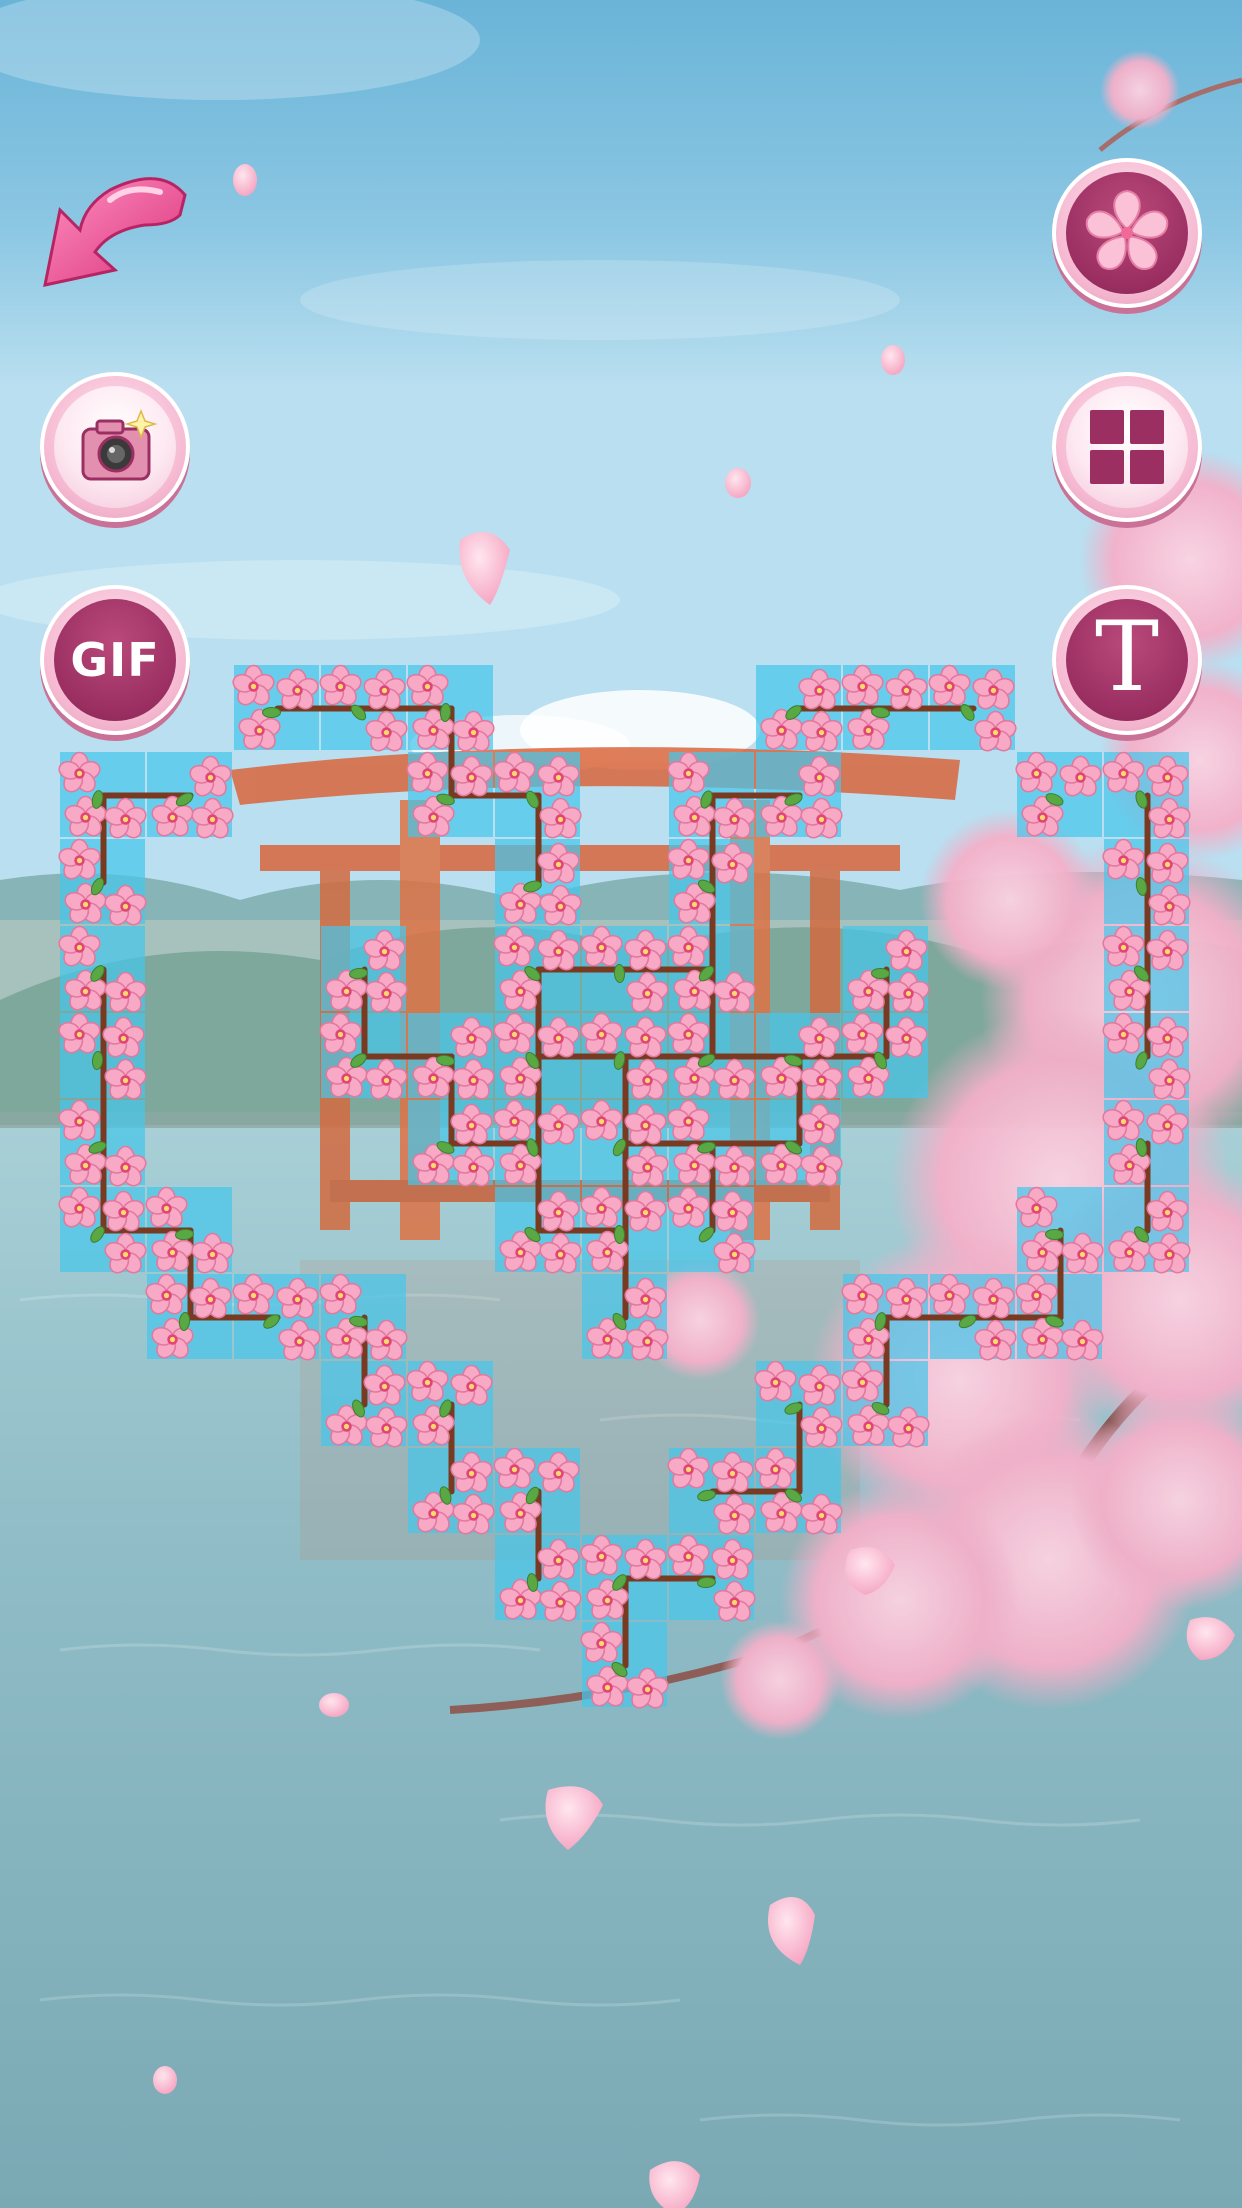  I want to click on grid-icon, so click(1127, 447).